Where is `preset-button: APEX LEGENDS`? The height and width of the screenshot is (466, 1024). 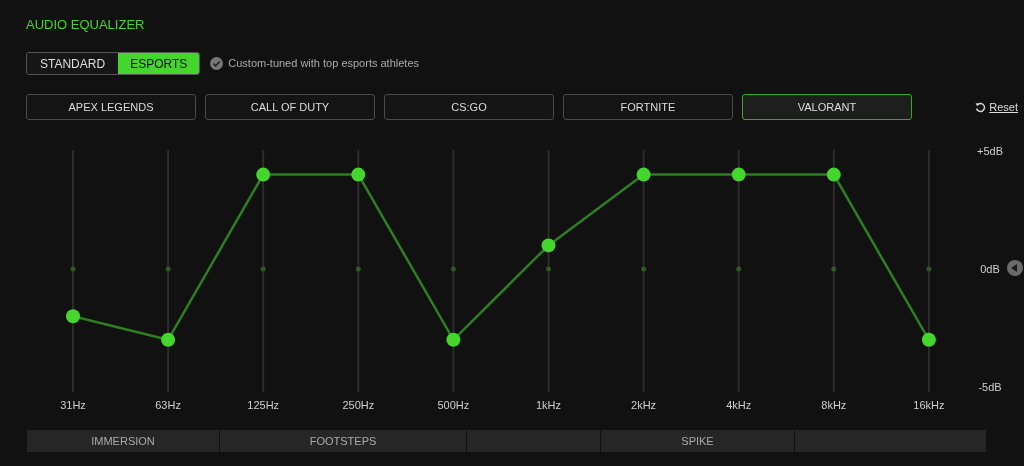 preset-button: APEX LEGENDS is located at coordinates (111, 107).